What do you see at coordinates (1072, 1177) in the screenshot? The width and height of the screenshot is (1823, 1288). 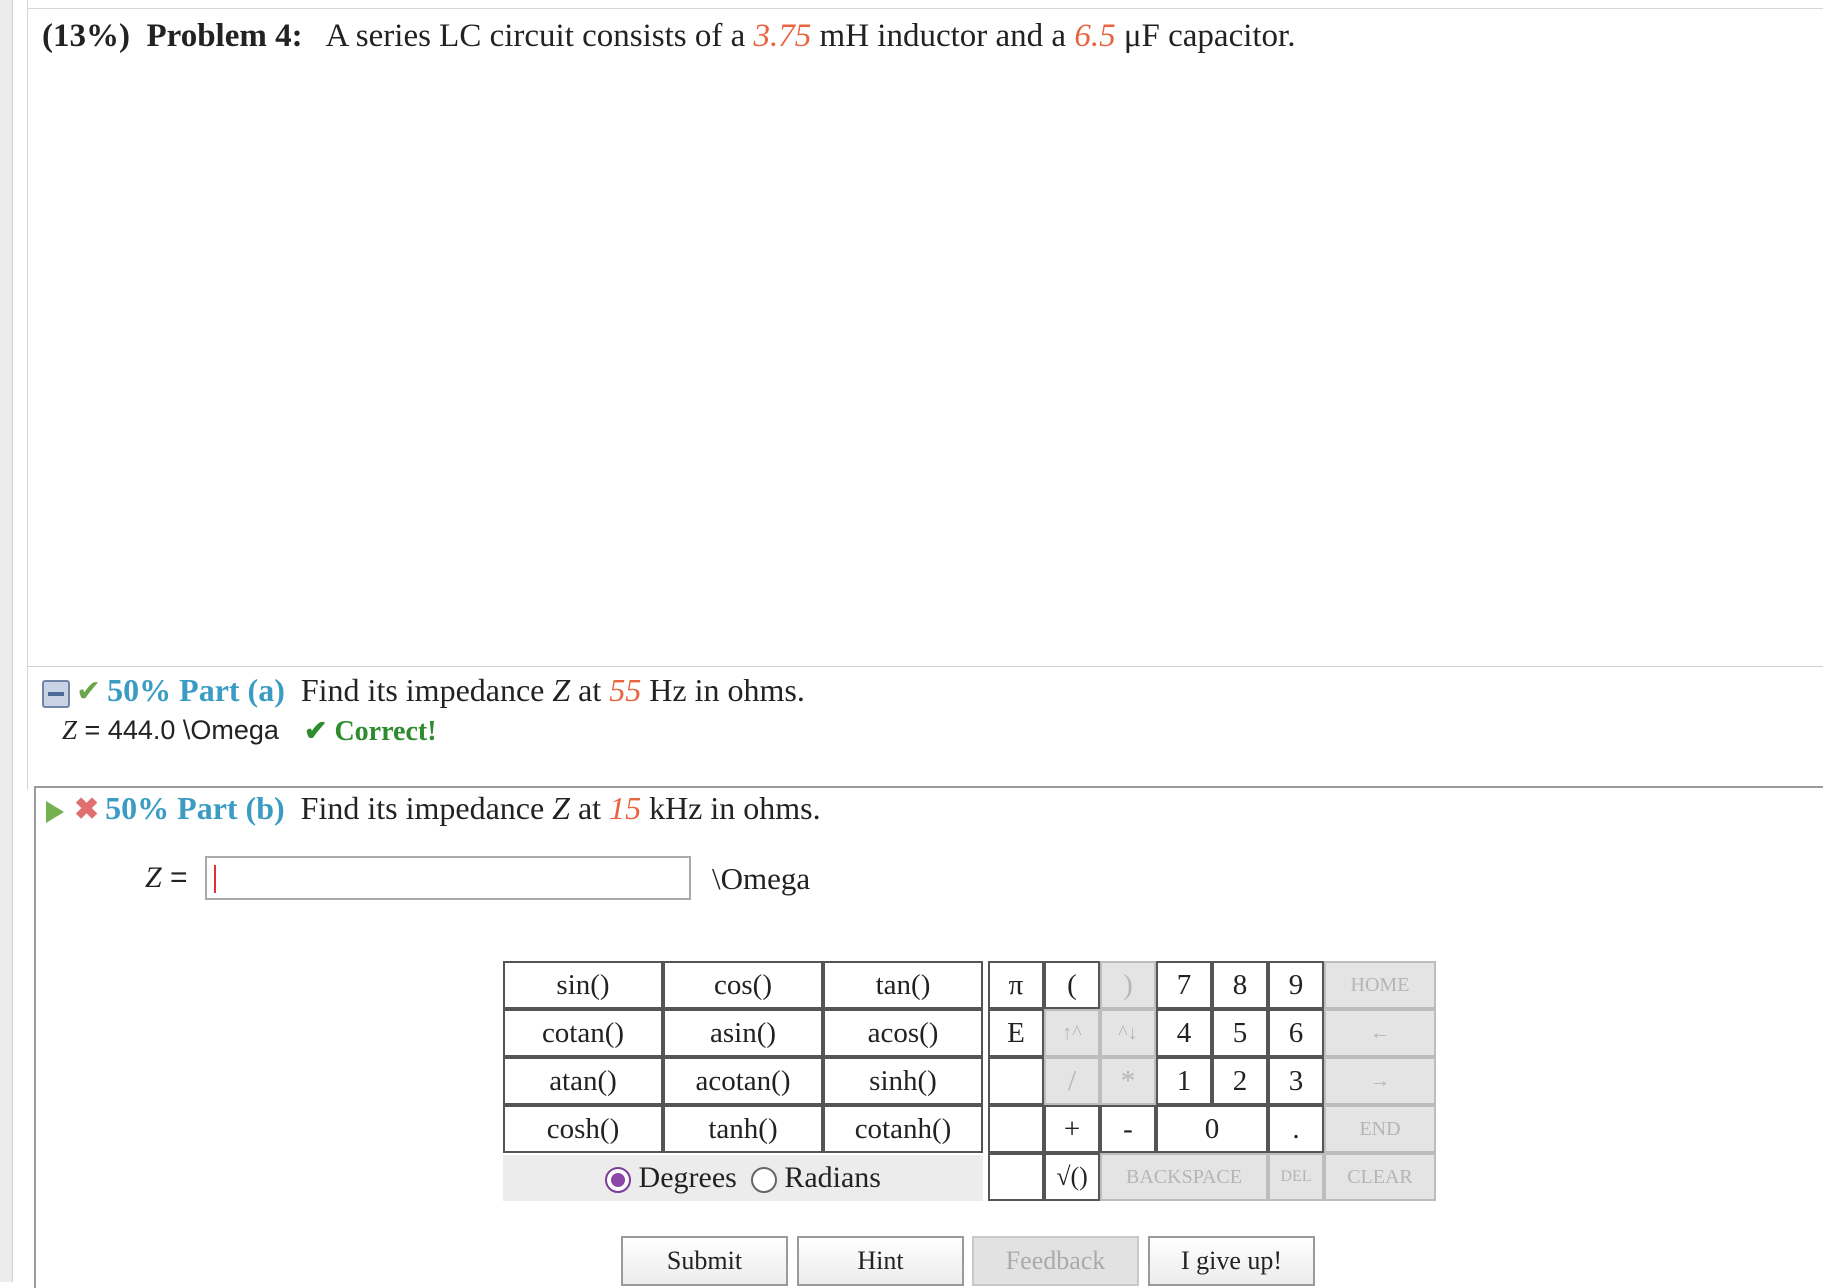 I see `key-sqrt: √()` at bounding box center [1072, 1177].